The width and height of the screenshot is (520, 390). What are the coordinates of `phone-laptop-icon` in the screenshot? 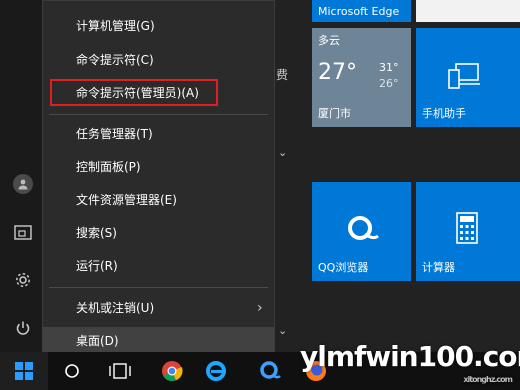 It's located at (464, 76).